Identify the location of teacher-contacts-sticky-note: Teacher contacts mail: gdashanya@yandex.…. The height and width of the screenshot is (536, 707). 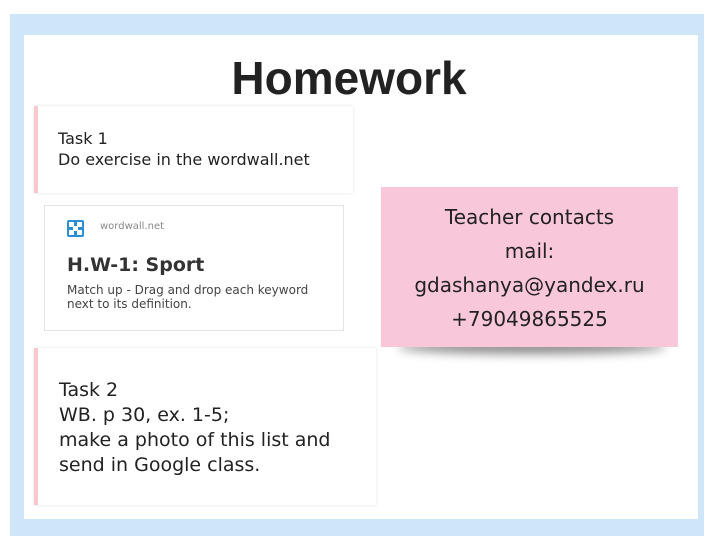
(529, 267).